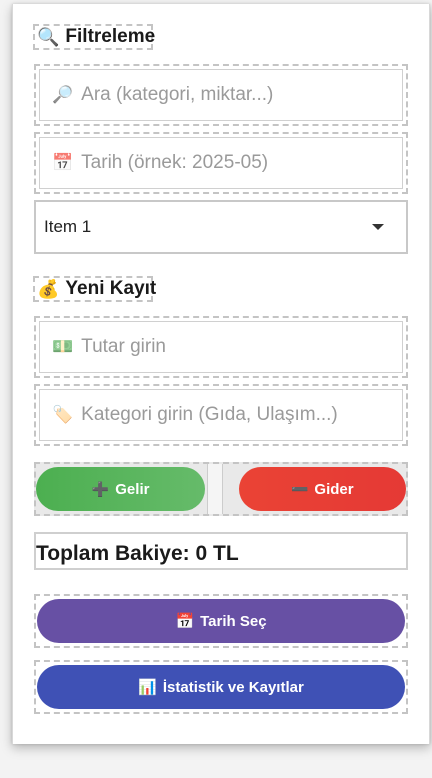 The width and height of the screenshot is (432, 778). I want to click on date-field-wrapper: 📅 Tarih (örnek: 2025-05), so click(221, 163).